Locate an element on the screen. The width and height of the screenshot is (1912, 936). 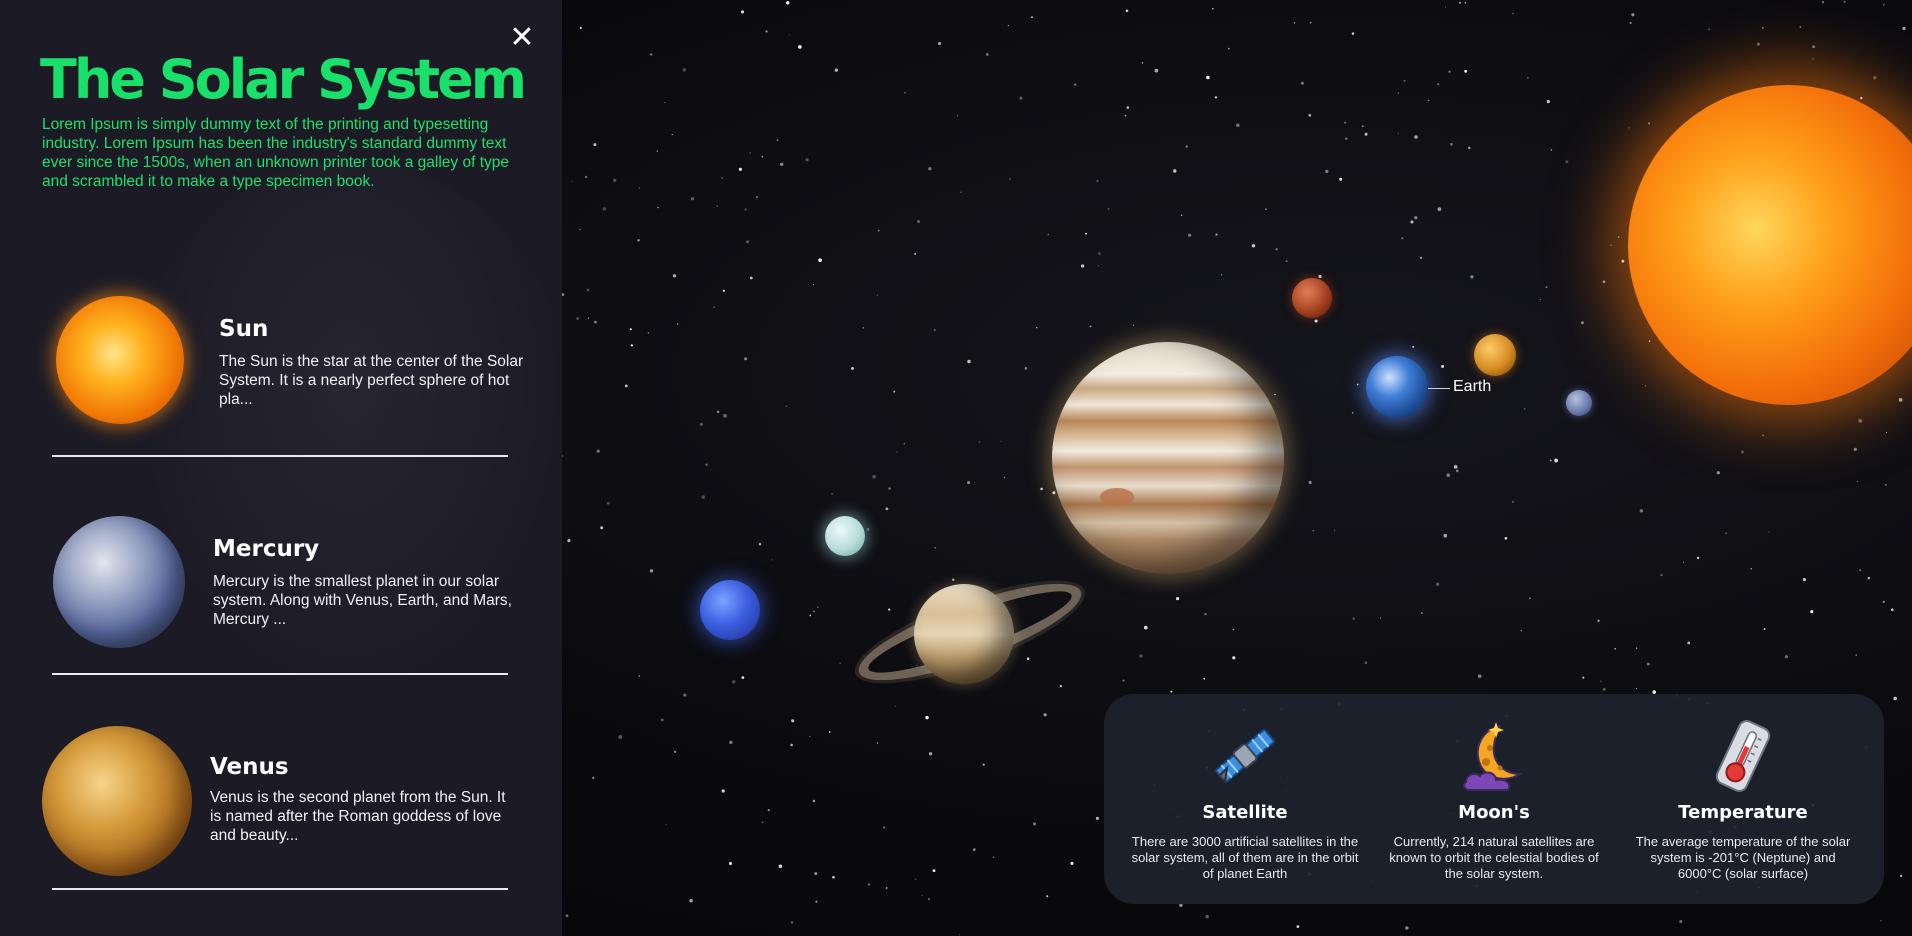
uranus-body is located at coordinates (845, 536).